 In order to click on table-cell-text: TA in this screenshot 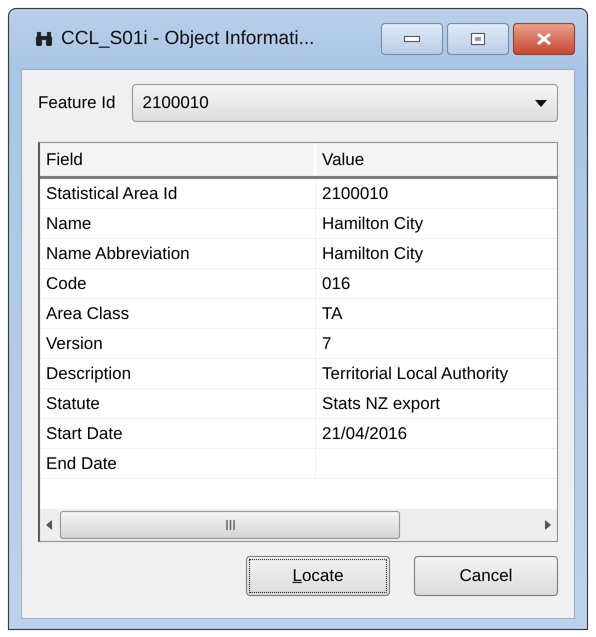, I will do `click(332, 313)`.